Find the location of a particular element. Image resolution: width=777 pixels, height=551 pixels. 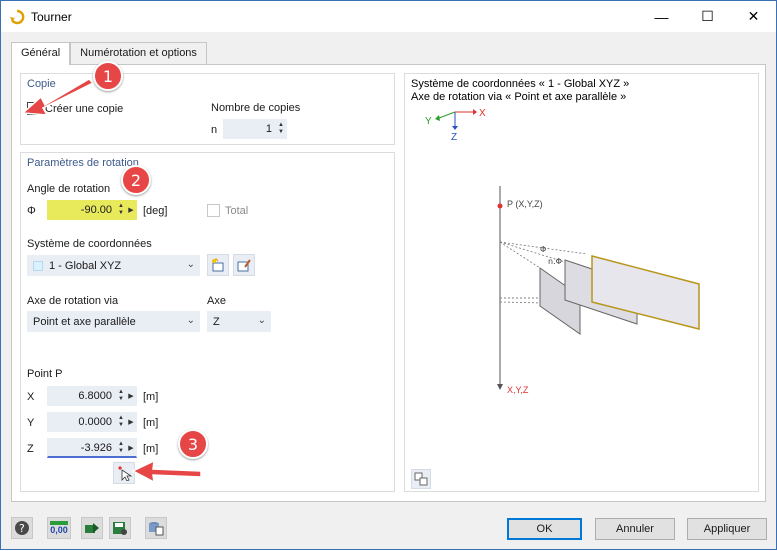

point-p-label: P (X,Y,Z) is located at coordinates (525, 204).